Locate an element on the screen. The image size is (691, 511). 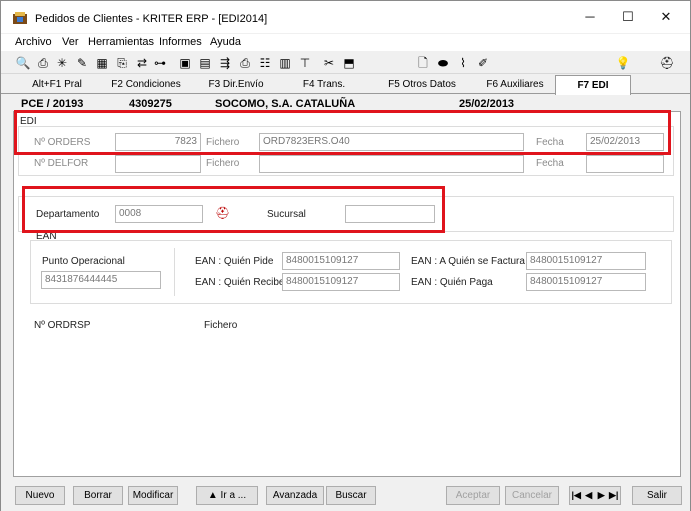
record-navigator: |◀ ◀ ▶ ▶| is located at coordinates (595, 495).